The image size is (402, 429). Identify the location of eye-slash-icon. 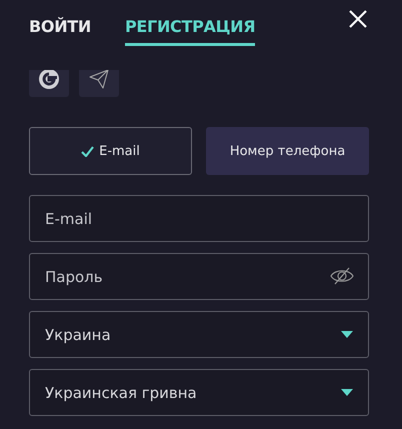
(342, 276).